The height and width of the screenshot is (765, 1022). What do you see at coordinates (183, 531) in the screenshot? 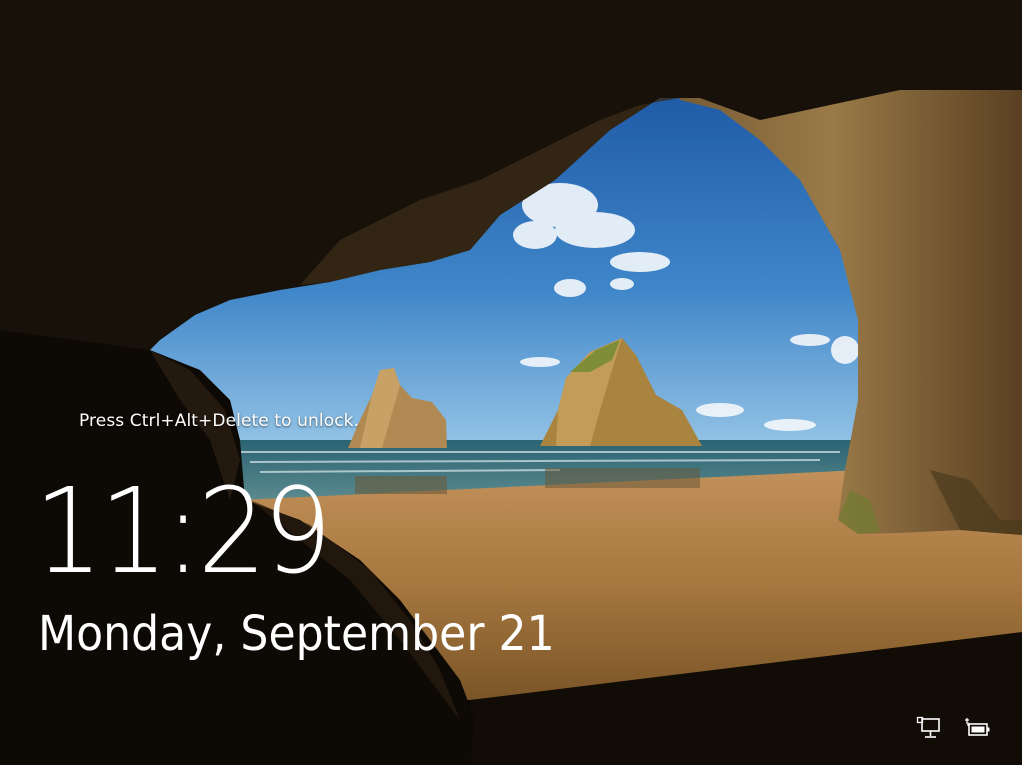
I see `clock-time: 11:29` at bounding box center [183, 531].